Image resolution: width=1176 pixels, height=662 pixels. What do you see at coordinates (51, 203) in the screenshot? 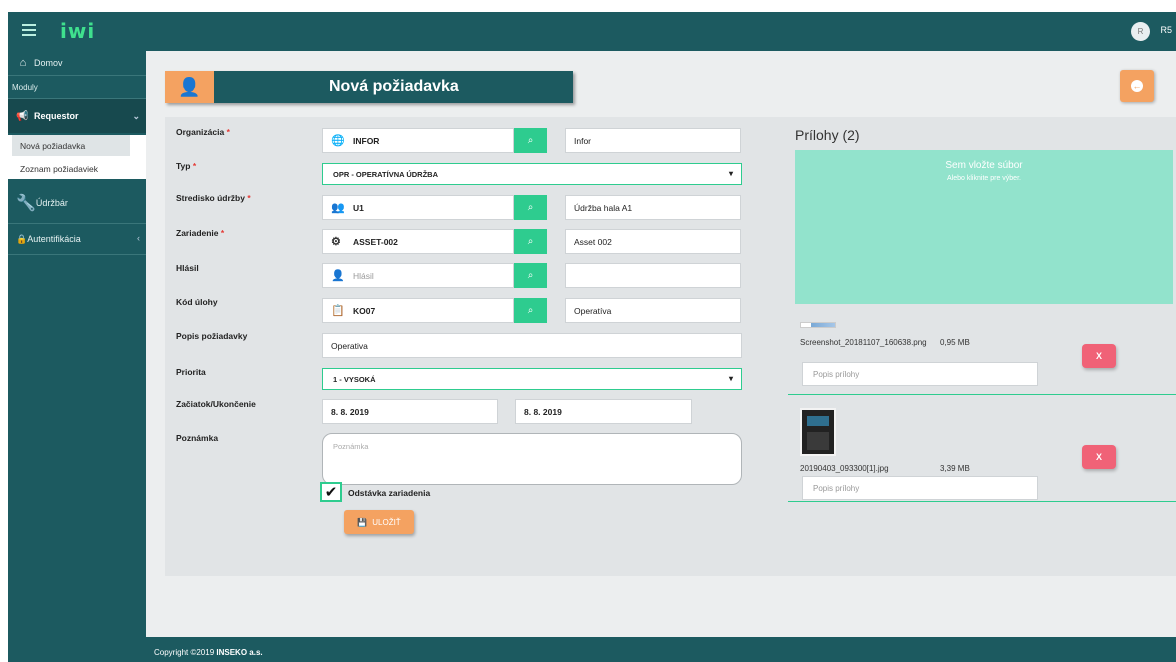
I see `sidebar-item-label: Údržbár` at bounding box center [51, 203].